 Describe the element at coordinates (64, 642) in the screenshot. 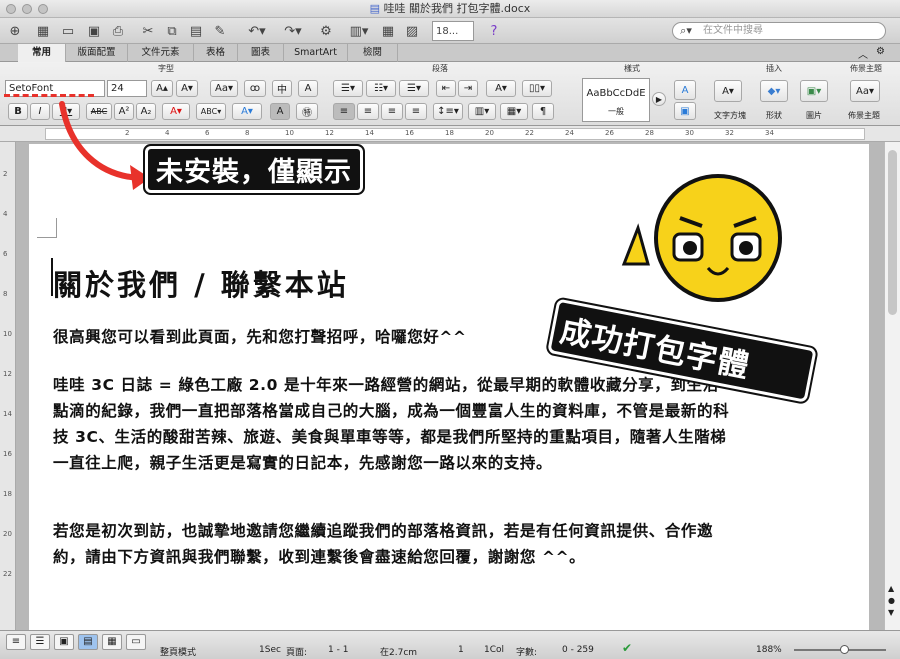

I see `publishing-view-icon: ▣` at that location.